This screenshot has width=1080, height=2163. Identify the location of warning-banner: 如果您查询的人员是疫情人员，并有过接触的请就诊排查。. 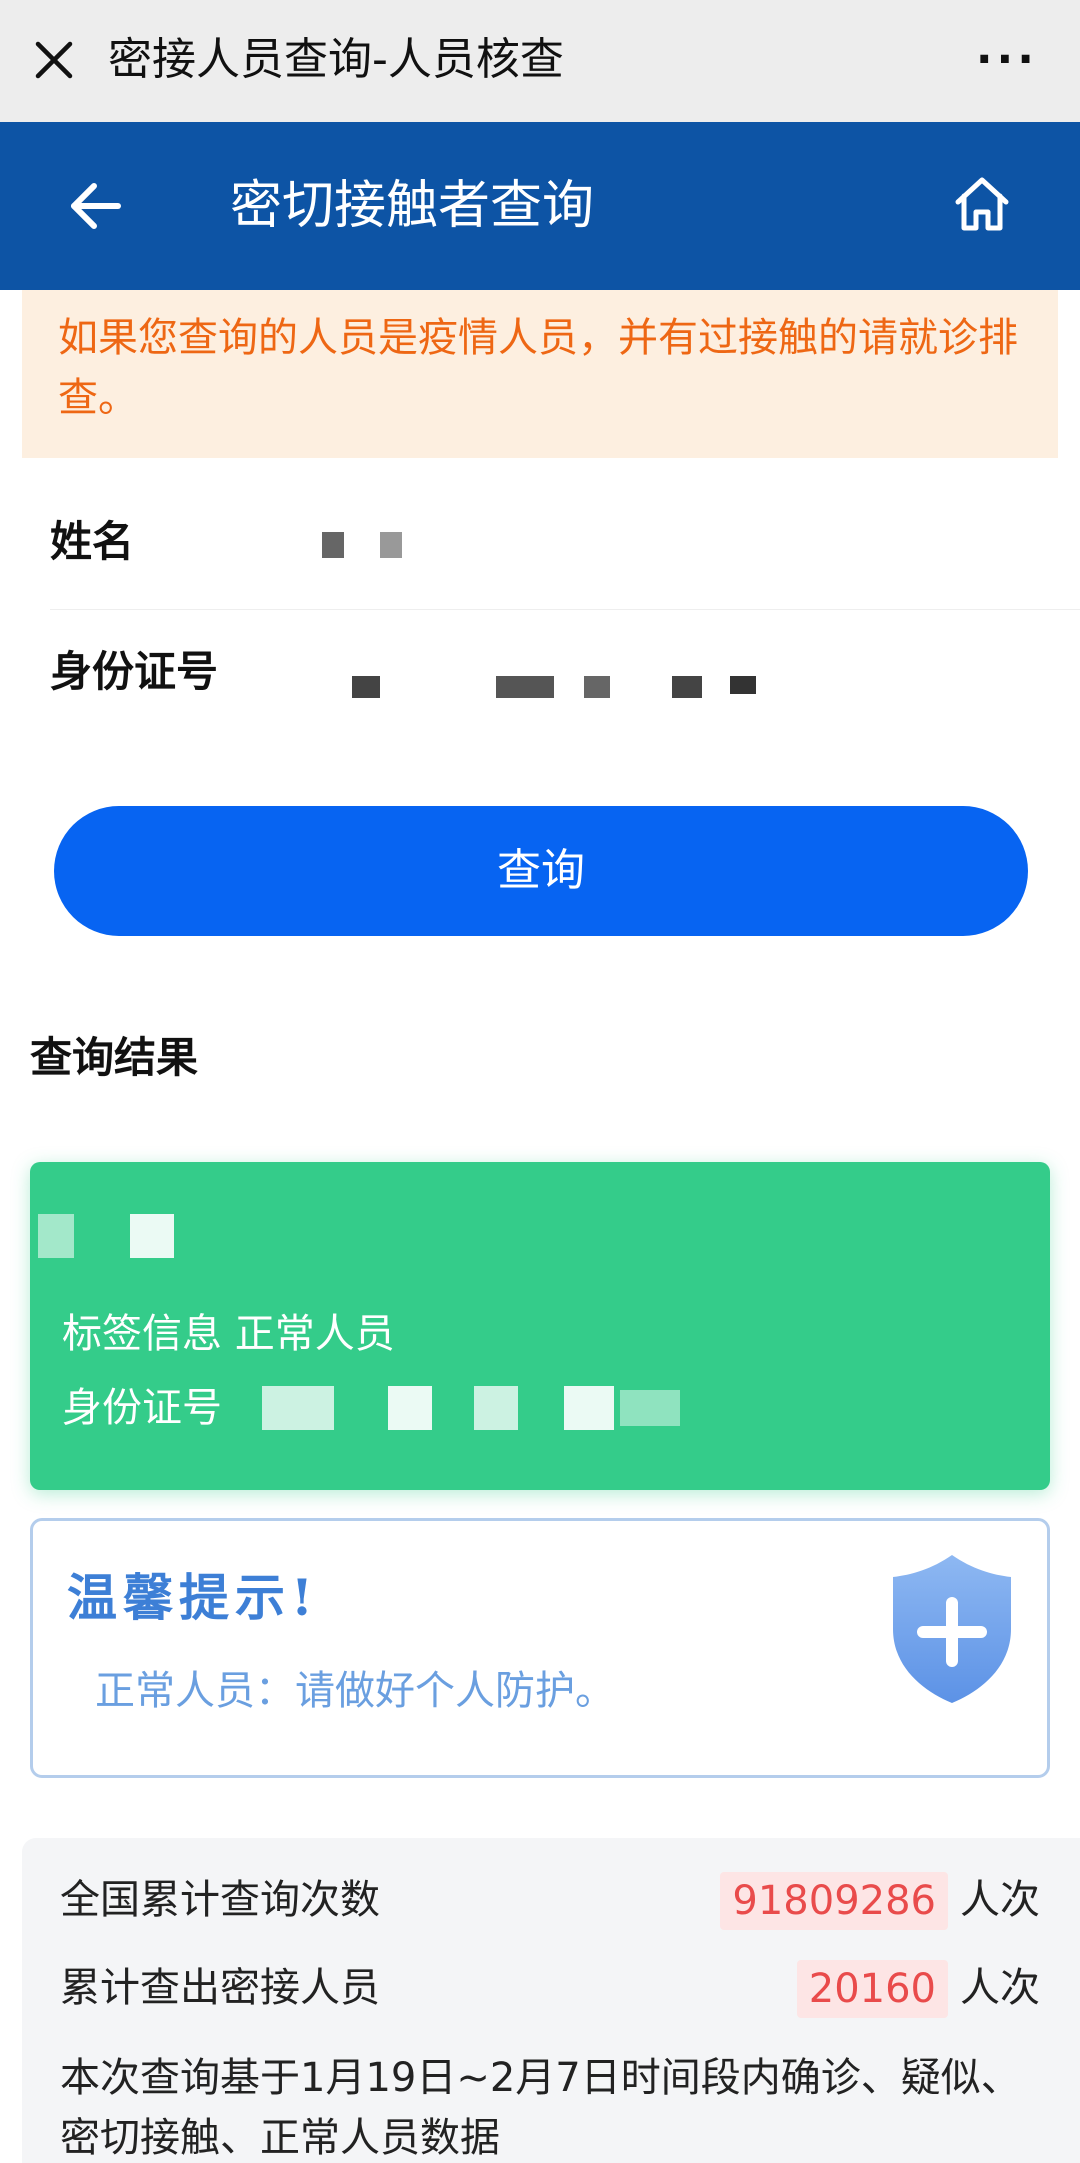
(540, 374).